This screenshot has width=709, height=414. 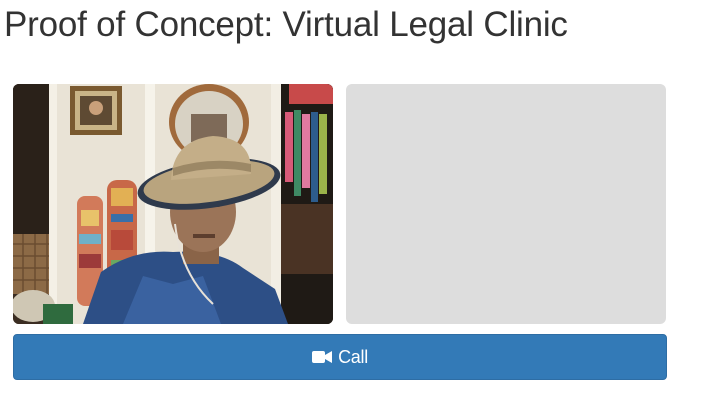 What do you see at coordinates (286, 24) in the screenshot?
I see `page-title: Proof of Concept: Virtual Legal Clinic` at bounding box center [286, 24].